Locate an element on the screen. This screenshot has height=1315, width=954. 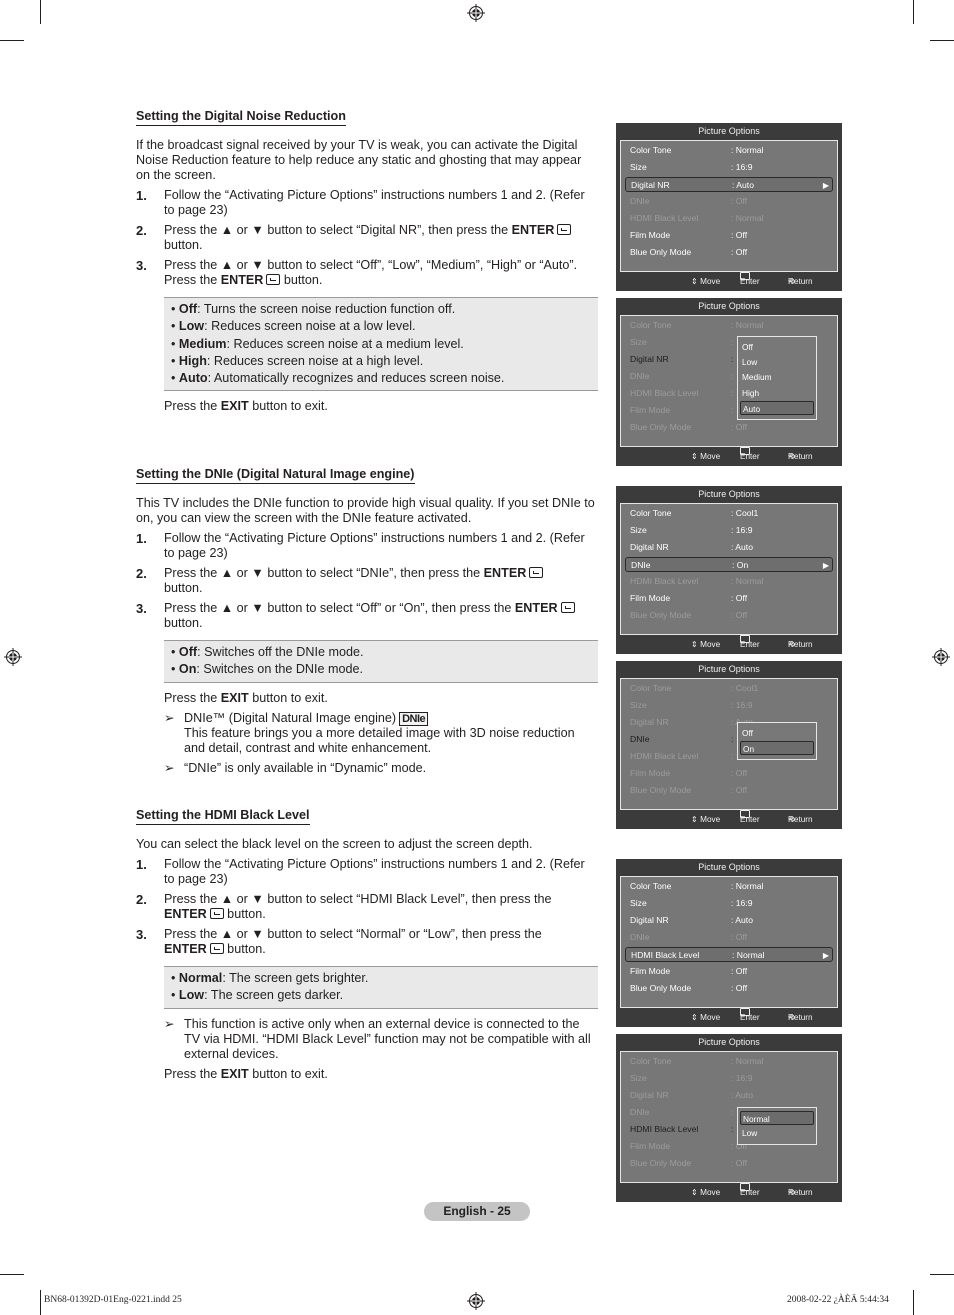
option-item: • Low: The screen gets darker. is located at coordinates (257, 995).